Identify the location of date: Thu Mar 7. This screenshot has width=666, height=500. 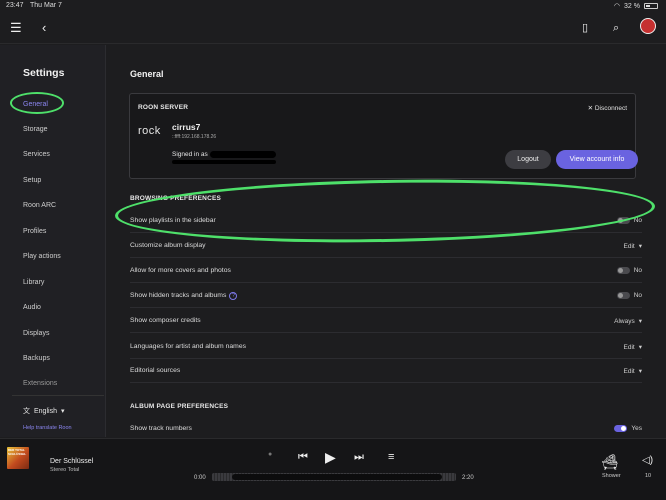
(46, 5).